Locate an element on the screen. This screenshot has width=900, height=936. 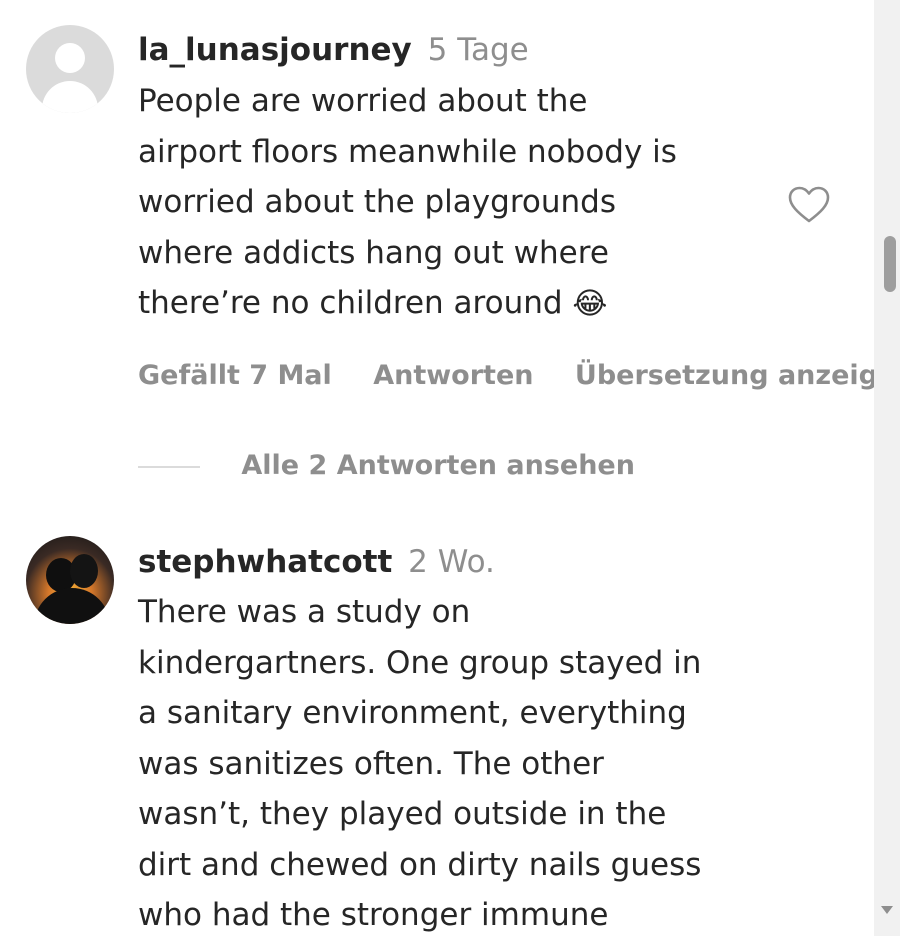
comment-text-line: There was a study on is located at coordinates (304, 612).